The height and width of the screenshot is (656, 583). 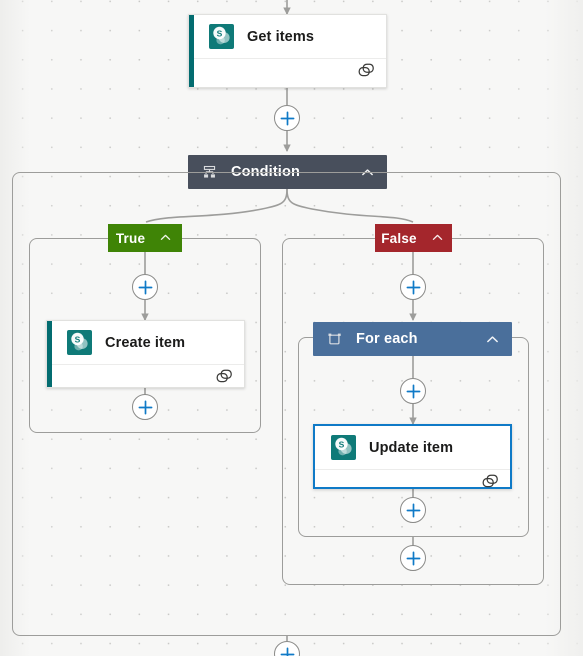 I want to click on branch-label-false-text: False, so click(x=399, y=238).